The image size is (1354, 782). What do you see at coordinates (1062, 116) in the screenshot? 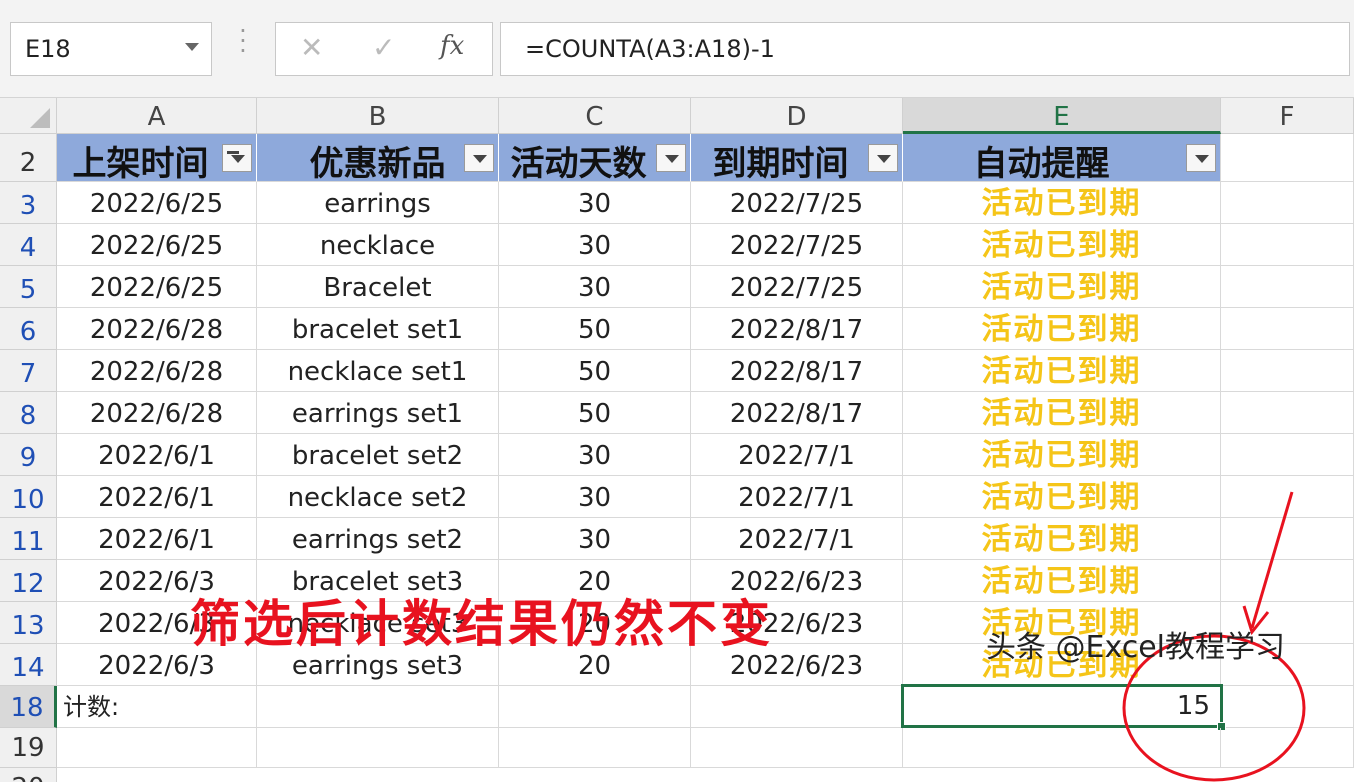
I see `column-header-e: E` at bounding box center [1062, 116].